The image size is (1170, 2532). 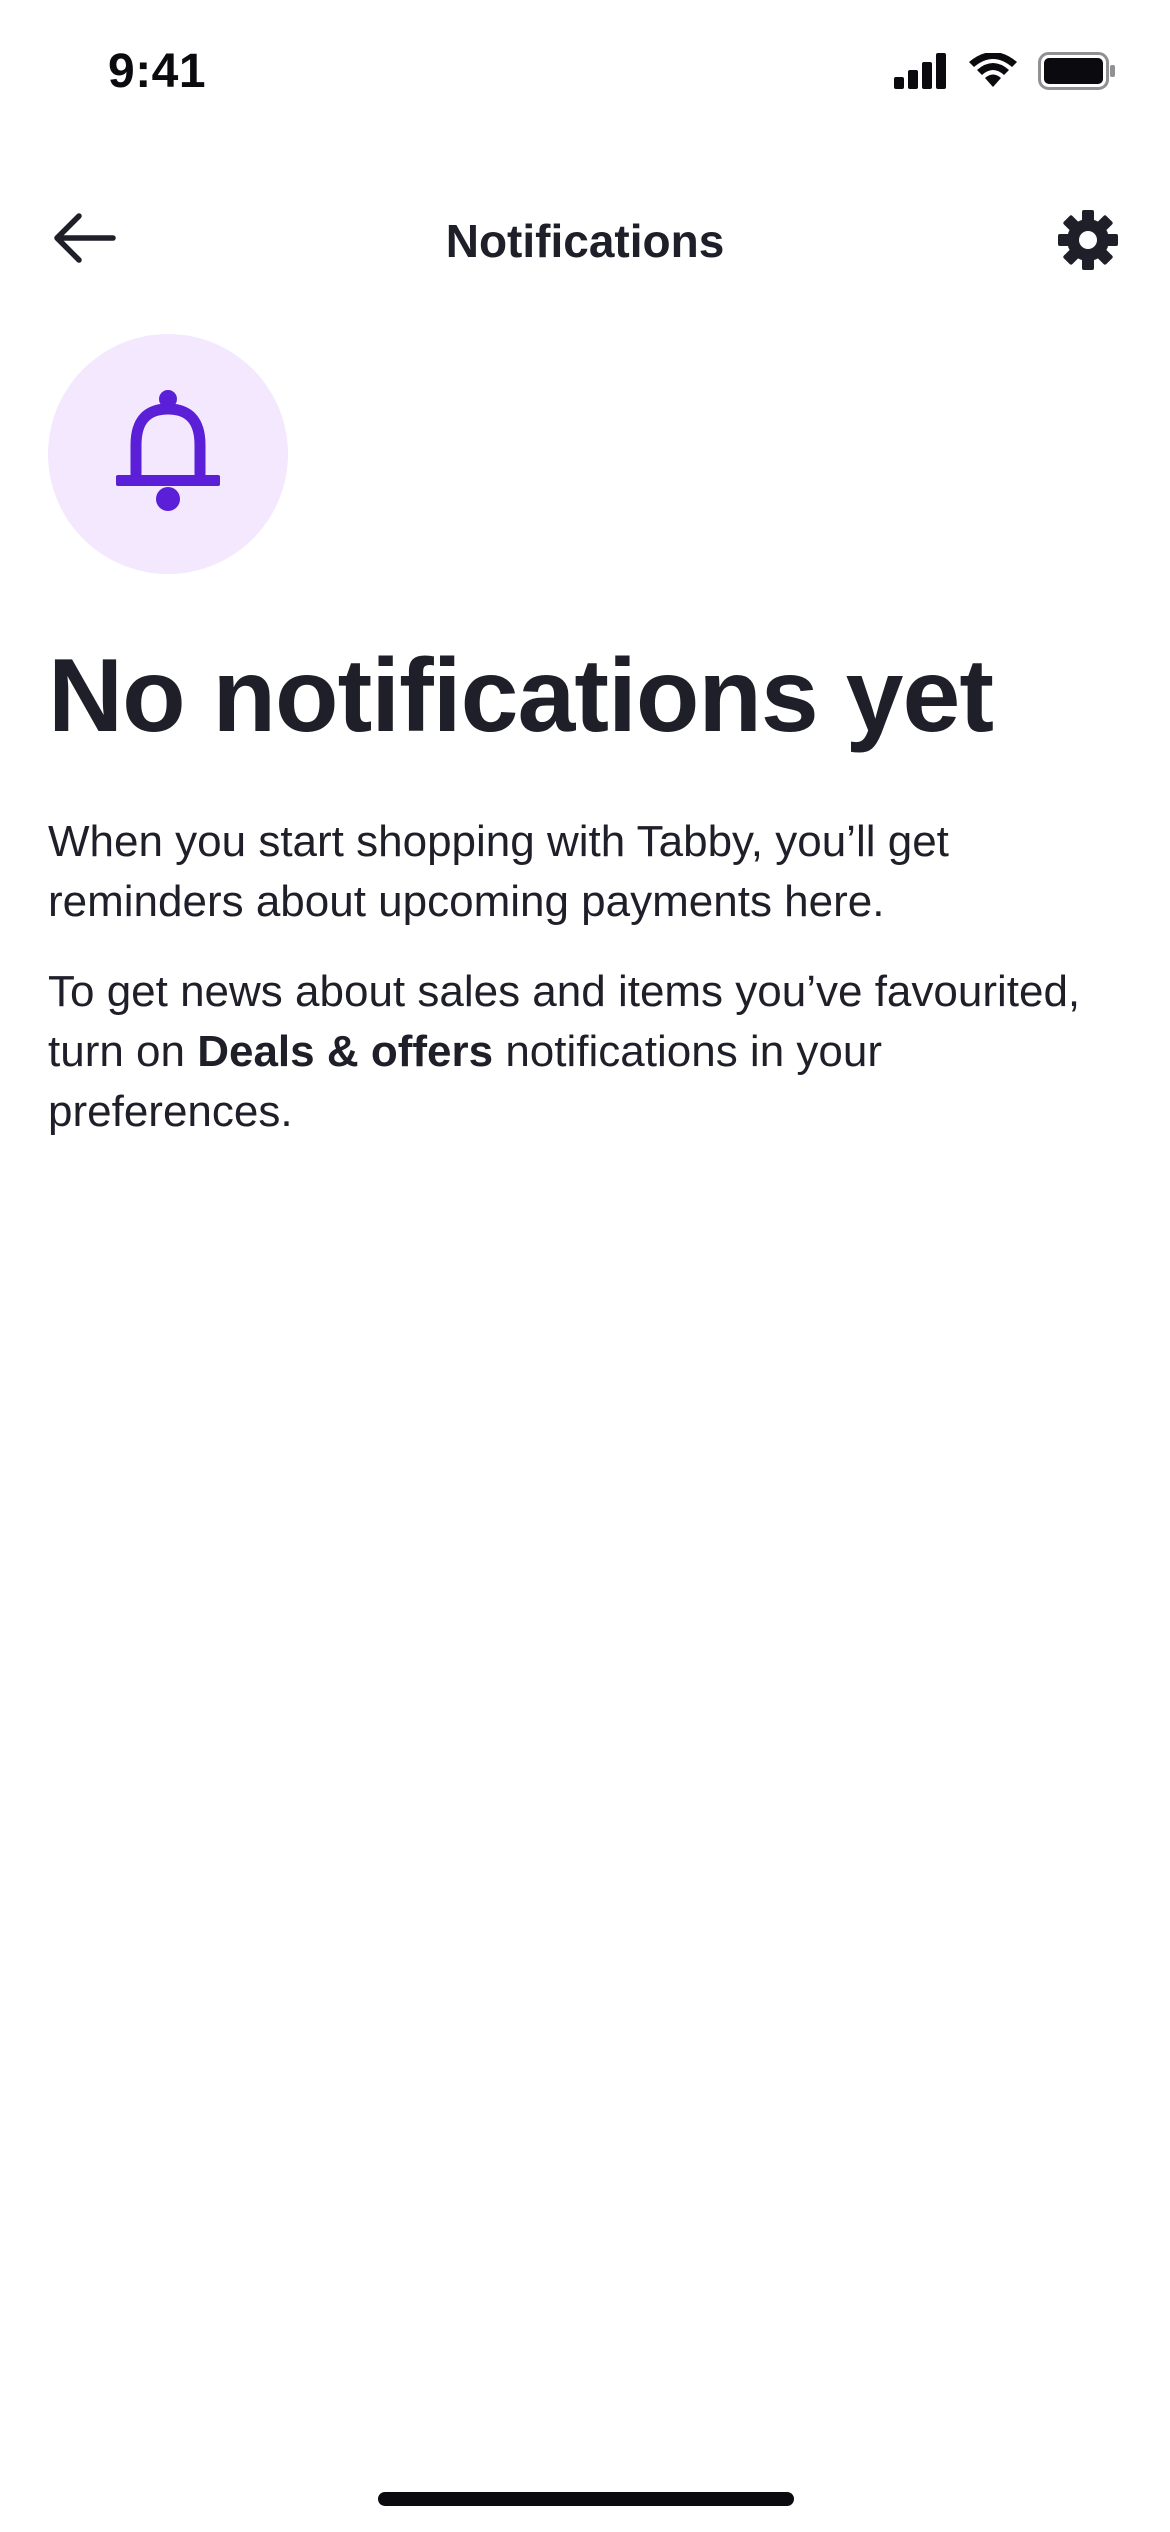 I want to click on navigation-header: Notifications, so click(x=585, y=240).